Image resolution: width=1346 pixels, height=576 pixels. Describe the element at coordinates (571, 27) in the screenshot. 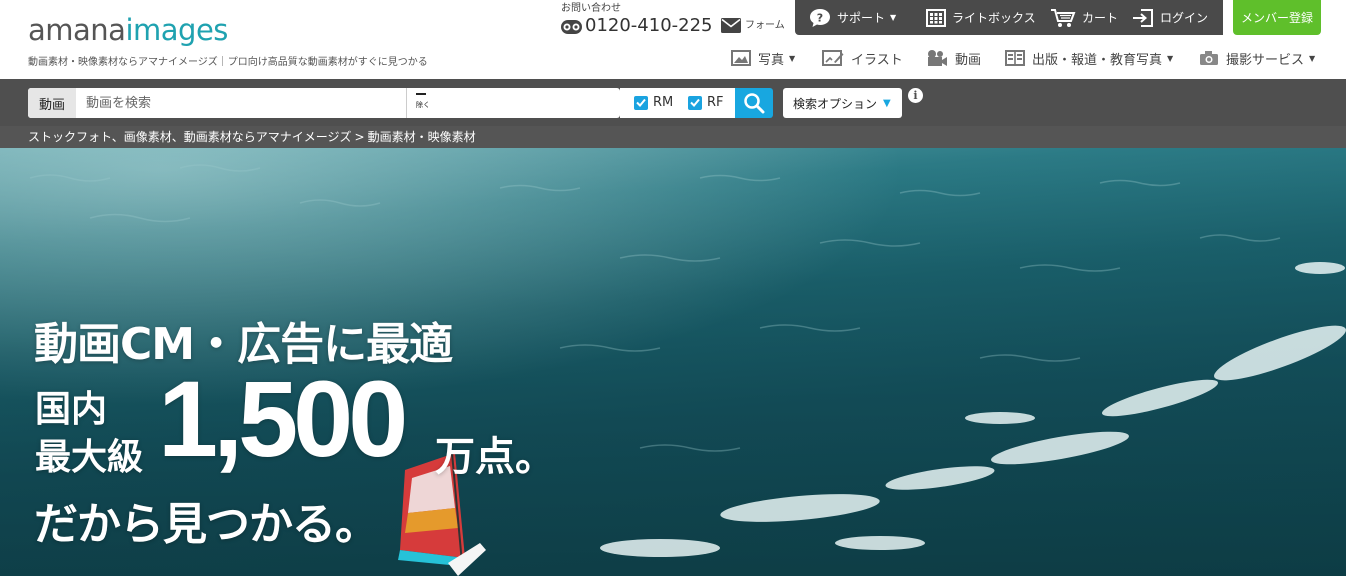

I see `freedial-icon` at that location.